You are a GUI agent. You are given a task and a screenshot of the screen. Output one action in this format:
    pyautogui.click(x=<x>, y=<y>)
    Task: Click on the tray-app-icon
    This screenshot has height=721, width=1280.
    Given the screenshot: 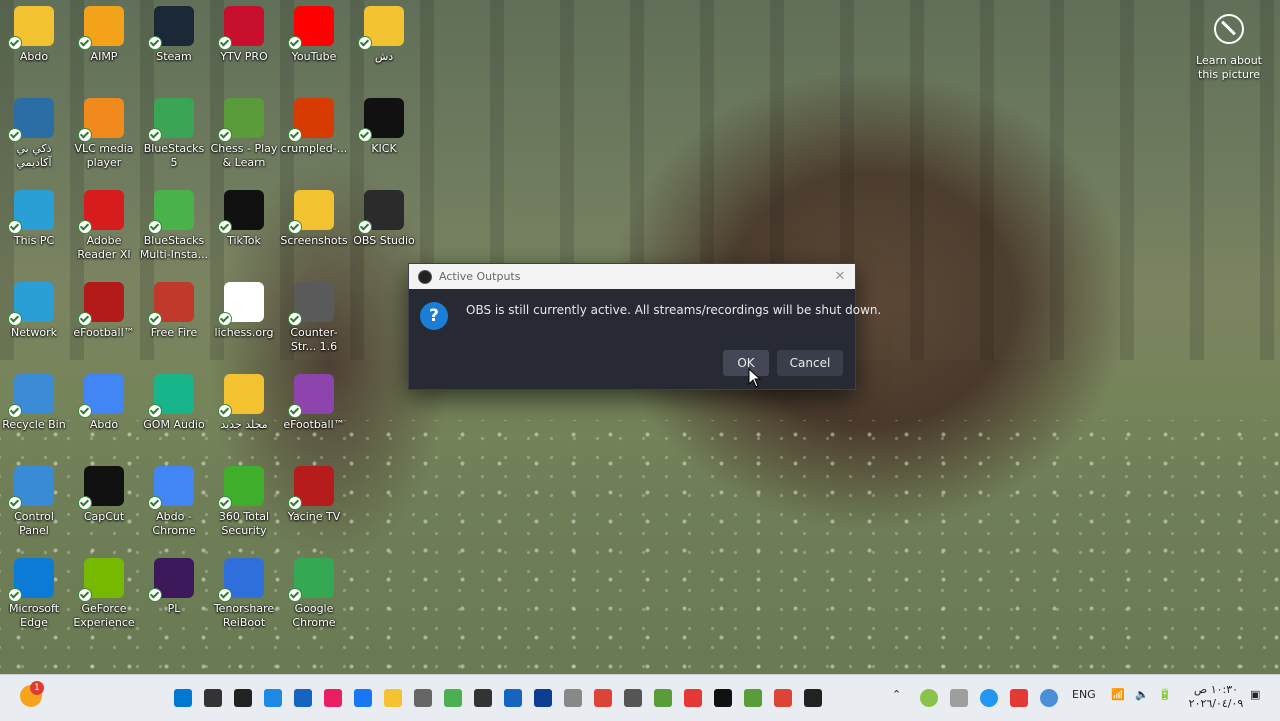 What is the action you would take?
    pyautogui.click(x=959, y=698)
    